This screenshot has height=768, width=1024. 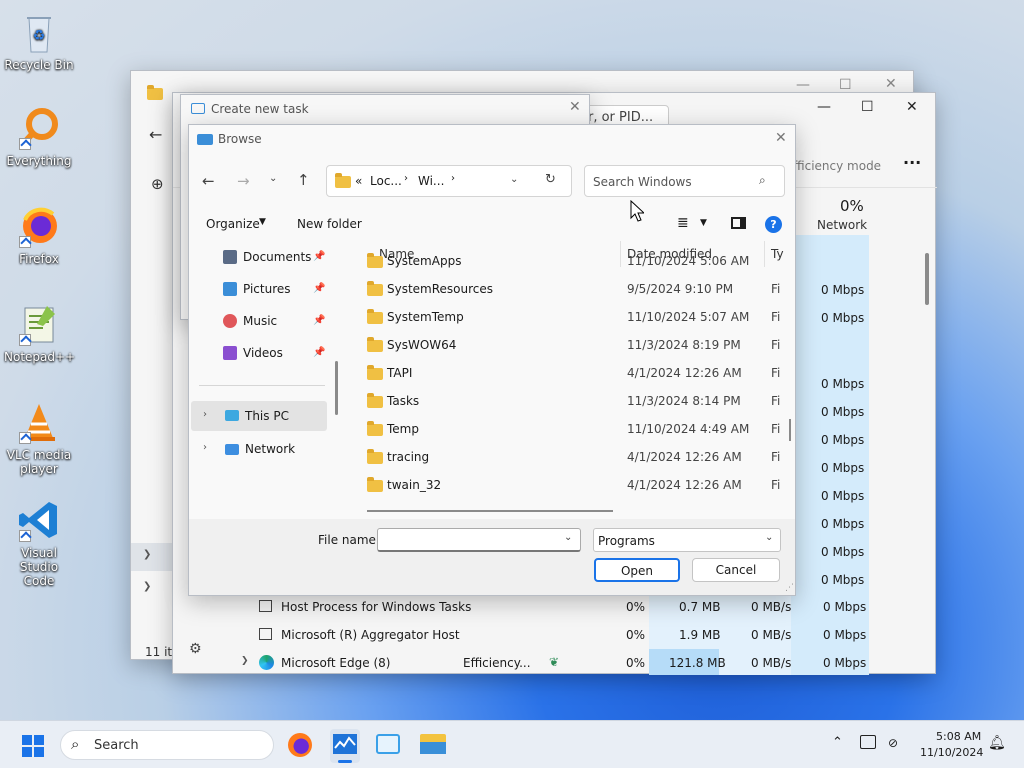 I want to click on efficiency-leaf-icon: ❦, so click(x=554, y=662).